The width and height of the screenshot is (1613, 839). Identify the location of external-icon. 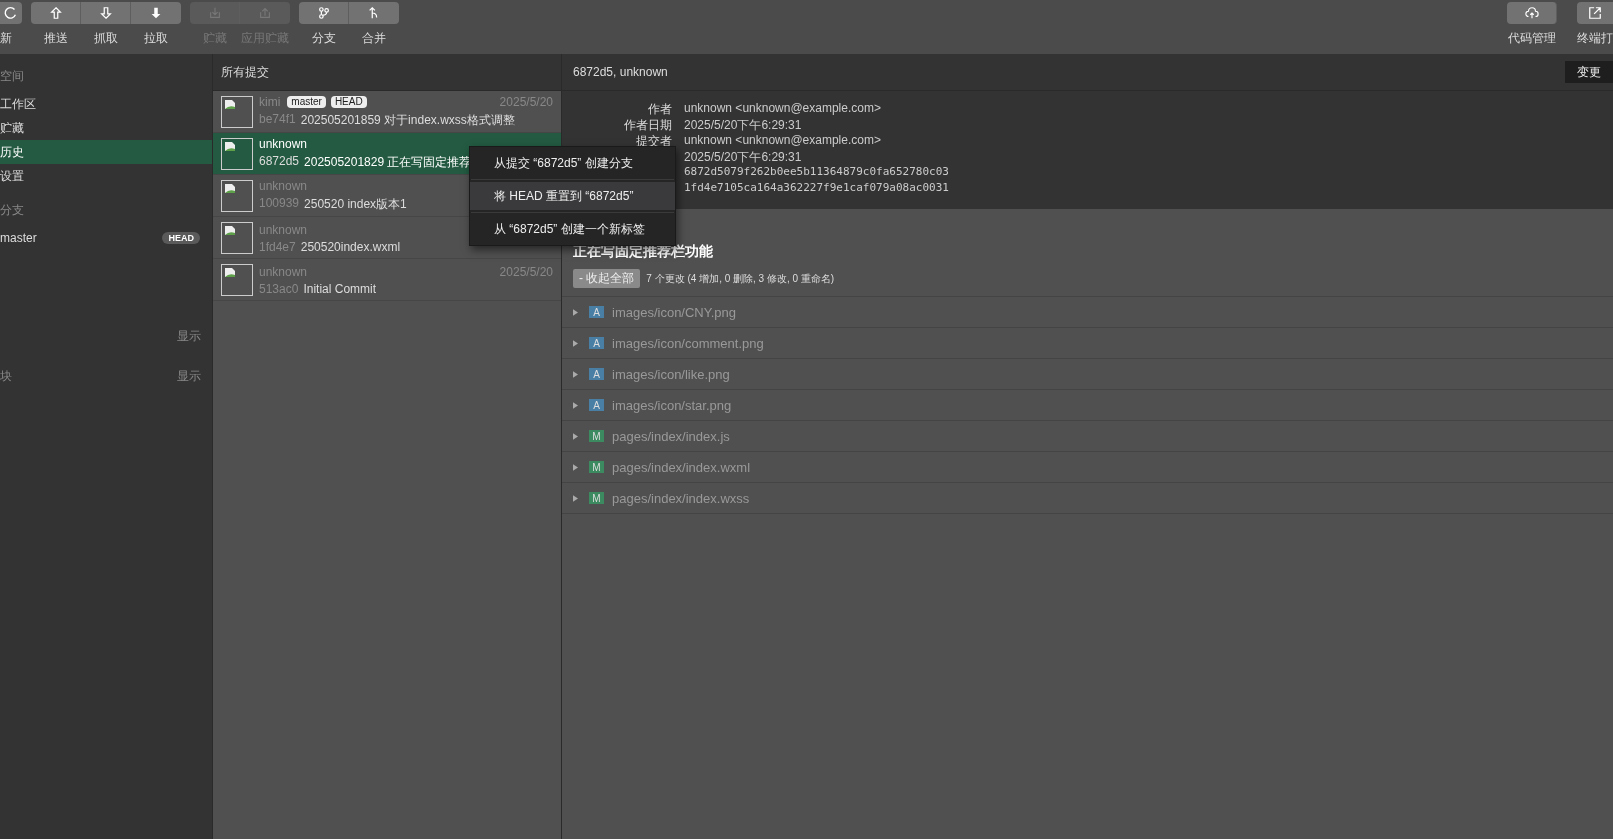
(1595, 13).